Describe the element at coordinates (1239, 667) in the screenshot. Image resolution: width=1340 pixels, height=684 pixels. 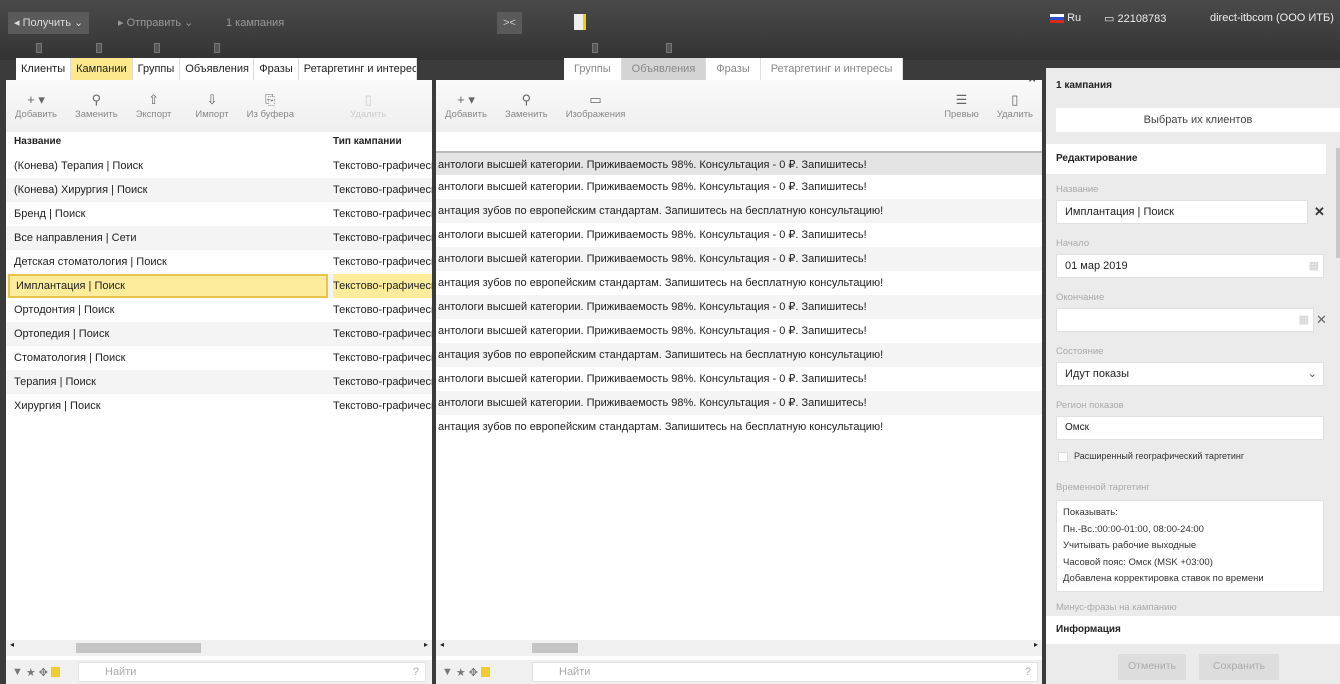
I see `save-button: Сохранить` at that location.